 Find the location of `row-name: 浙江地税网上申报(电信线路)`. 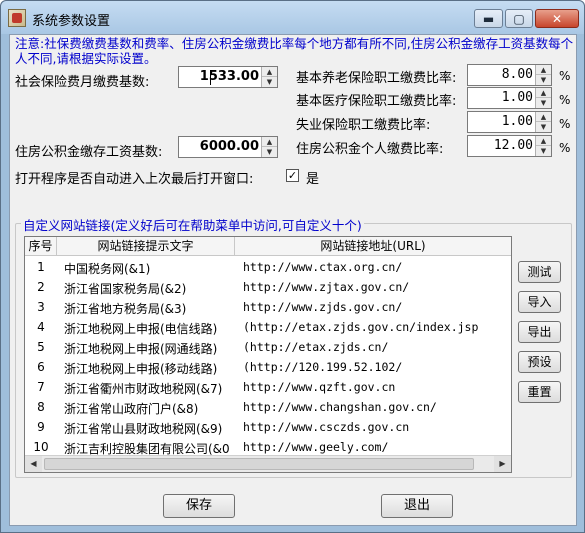

row-name: 浙江地税网上申报(电信线路) is located at coordinates (140, 328).